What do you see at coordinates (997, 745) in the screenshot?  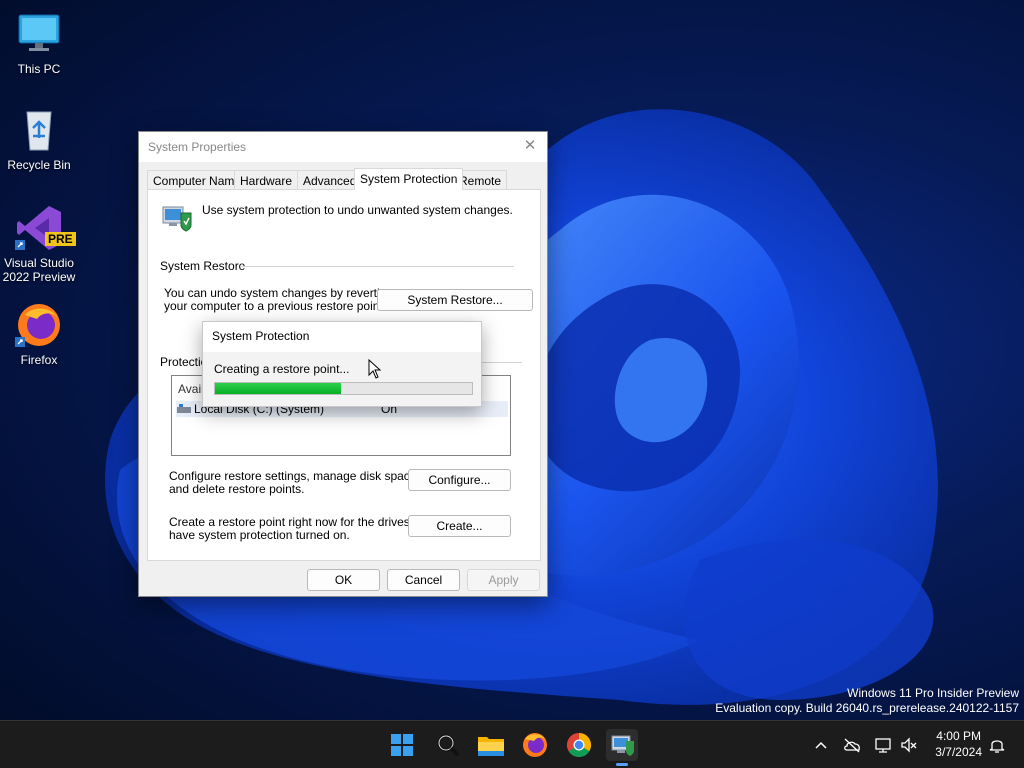 I see `notification-bell-icon` at bounding box center [997, 745].